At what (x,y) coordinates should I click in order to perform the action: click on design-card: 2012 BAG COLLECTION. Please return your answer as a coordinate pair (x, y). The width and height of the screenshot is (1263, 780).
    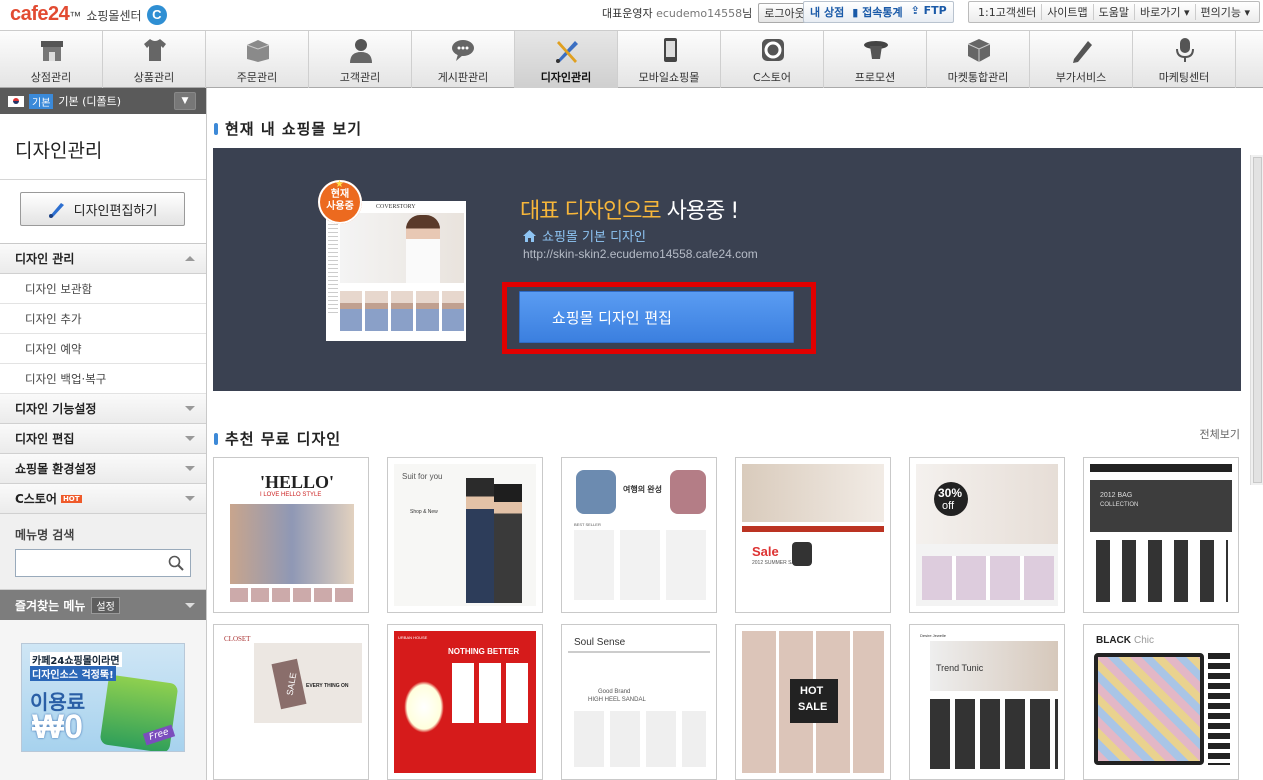
    Looking at the image, I should click on (1161, 535).